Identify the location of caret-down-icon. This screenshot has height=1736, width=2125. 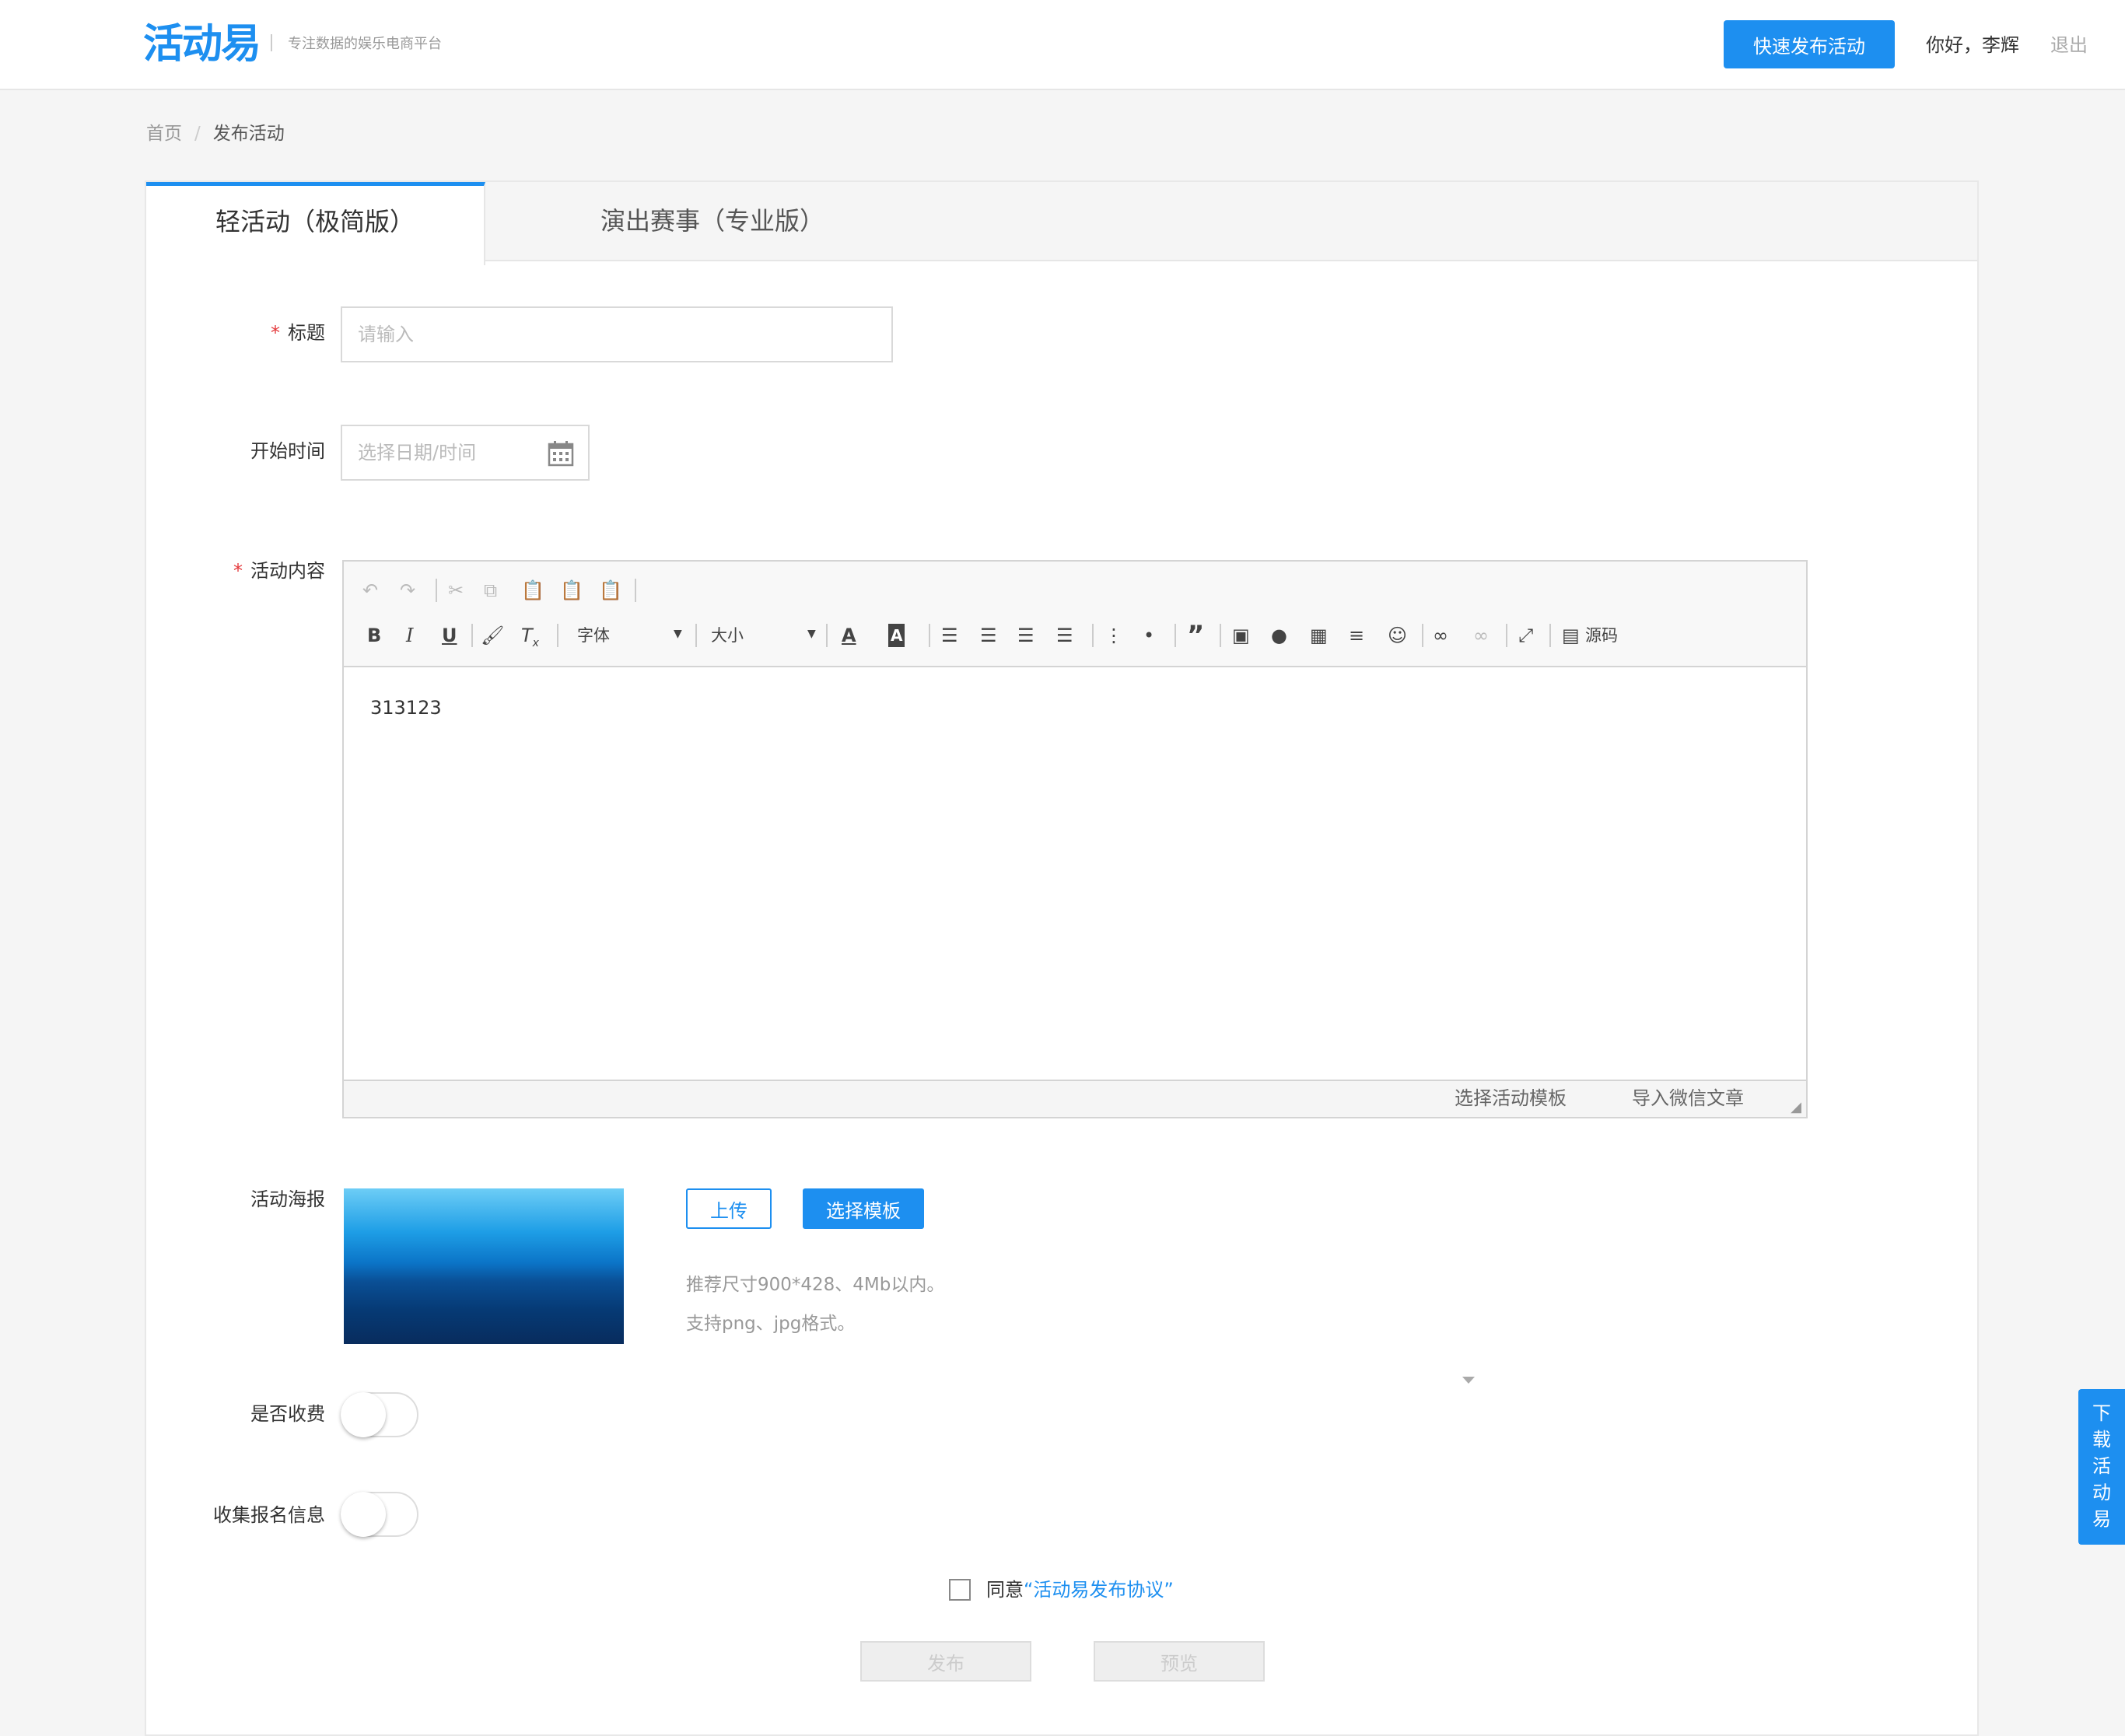
(1468, 1381).